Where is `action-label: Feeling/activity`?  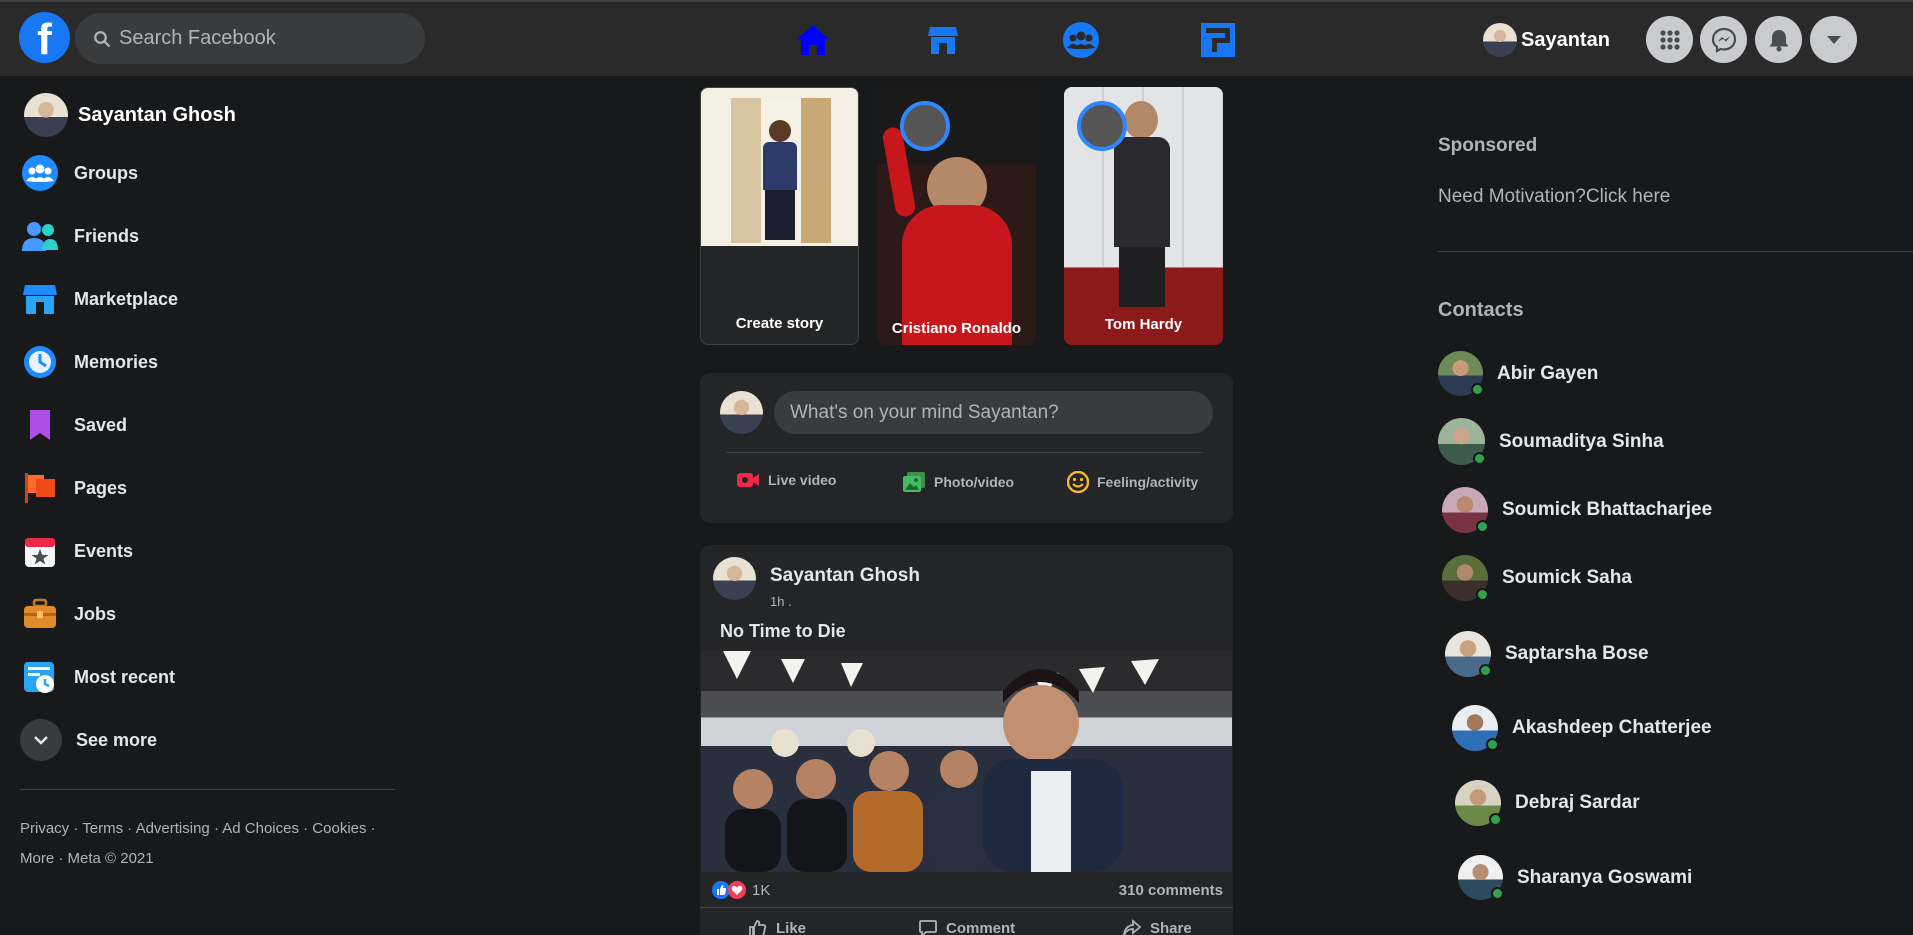 action-label: Feeling/activity is located at coordinates (1148, 482).